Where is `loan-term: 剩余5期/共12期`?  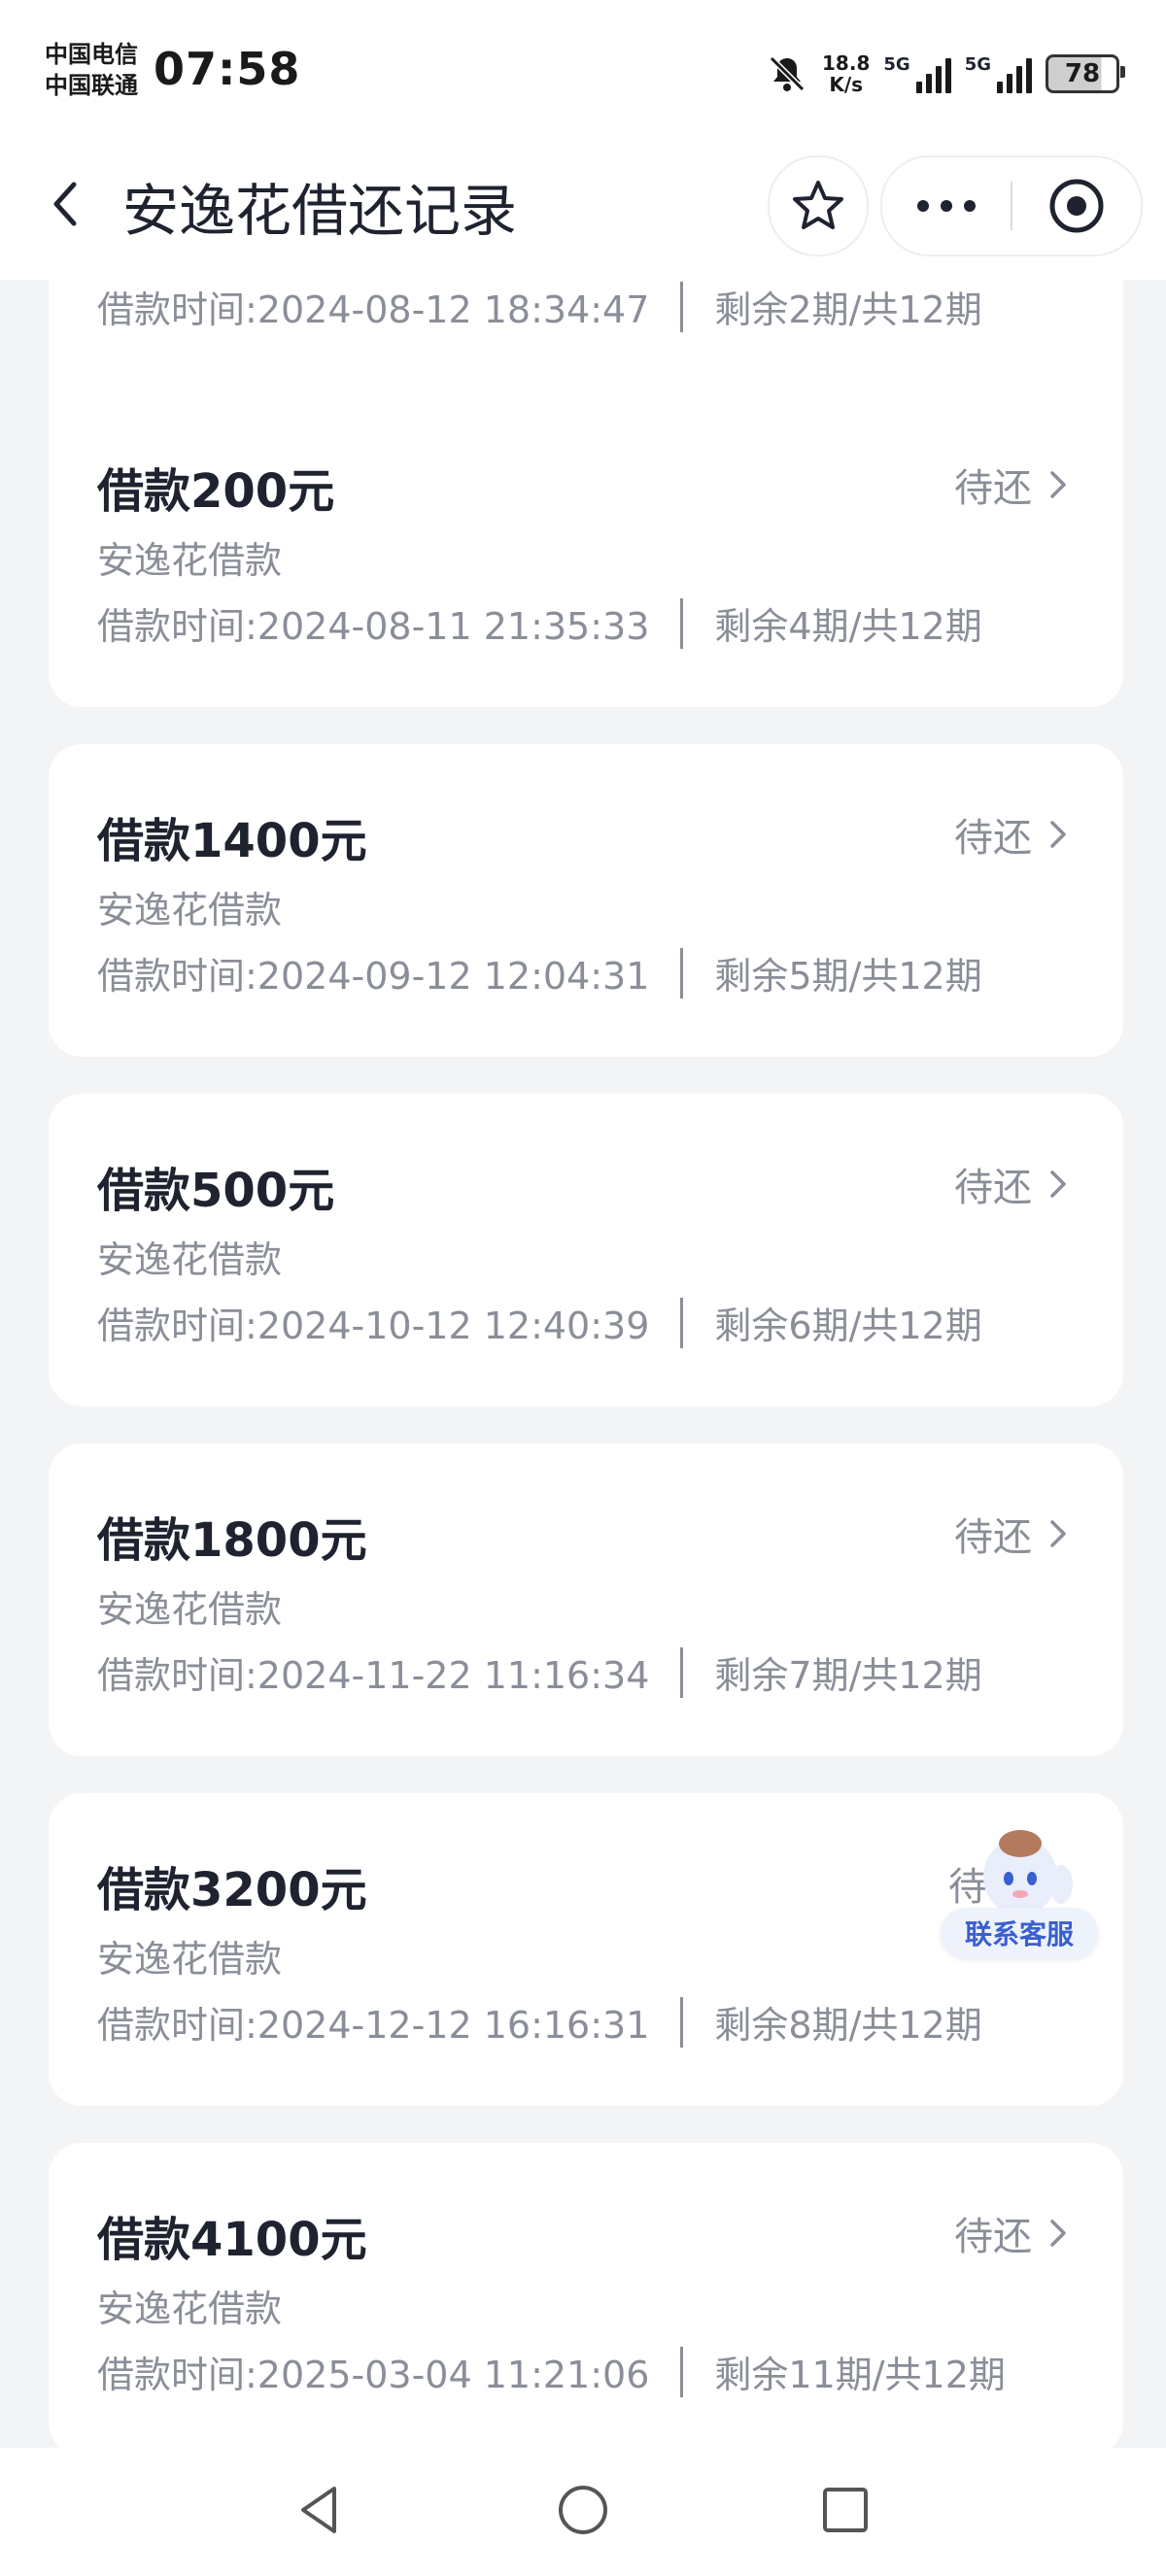
loan-term: 剩余5期/共12期 is located at coordinates (848, 976).